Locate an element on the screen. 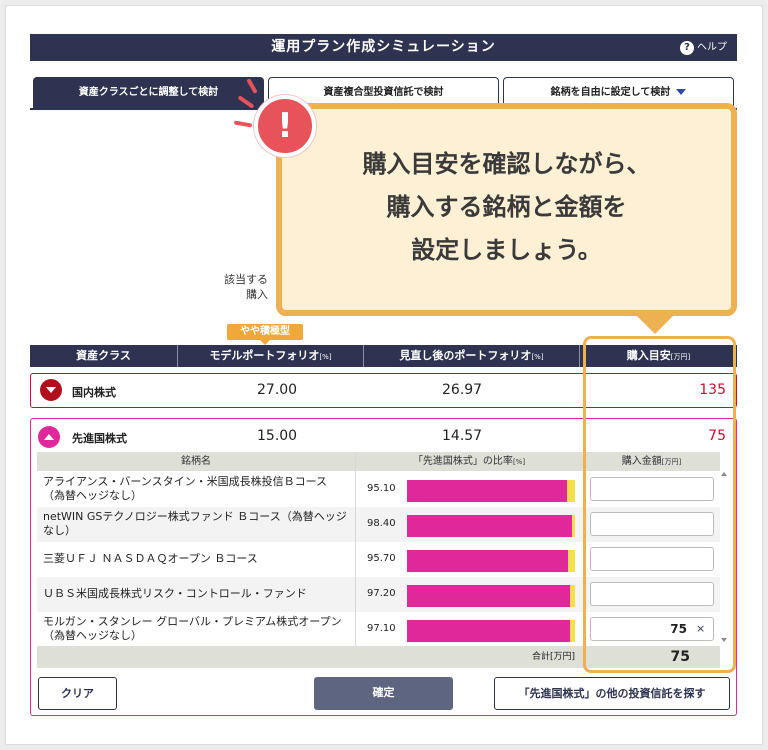  col-ratio-unit: [%] is located at coordinates (519, 462).